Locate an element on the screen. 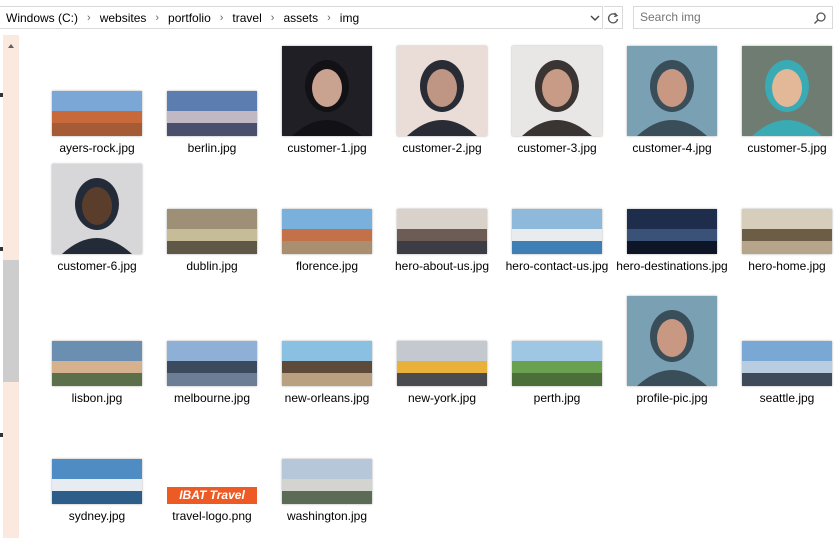  file-name: perth.jpg is located at coordinates (557, 398).